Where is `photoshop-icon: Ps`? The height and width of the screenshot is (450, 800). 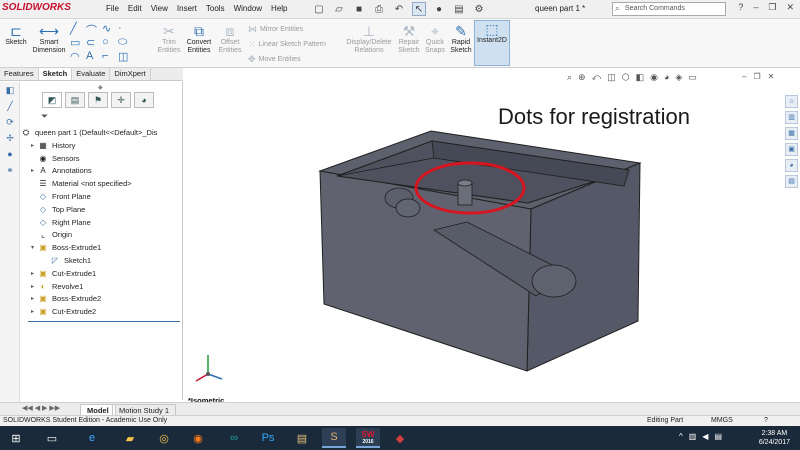 photoshop-icon: Ps is located at coordinates (268, 438).